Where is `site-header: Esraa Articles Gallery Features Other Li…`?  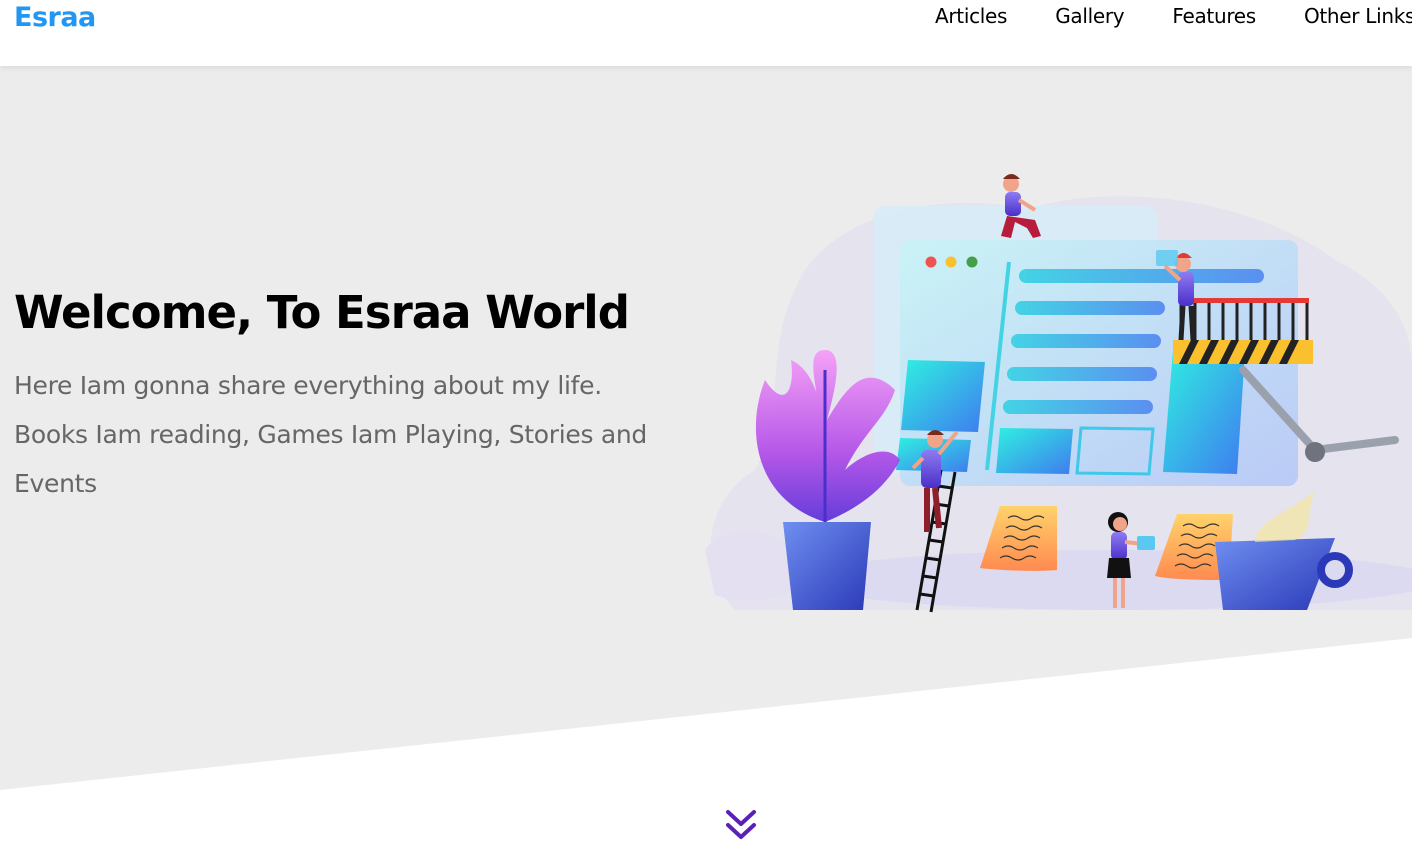
site-header: Esraa Articles Gallery Features Other Li… is located at coordinates (706, 33).